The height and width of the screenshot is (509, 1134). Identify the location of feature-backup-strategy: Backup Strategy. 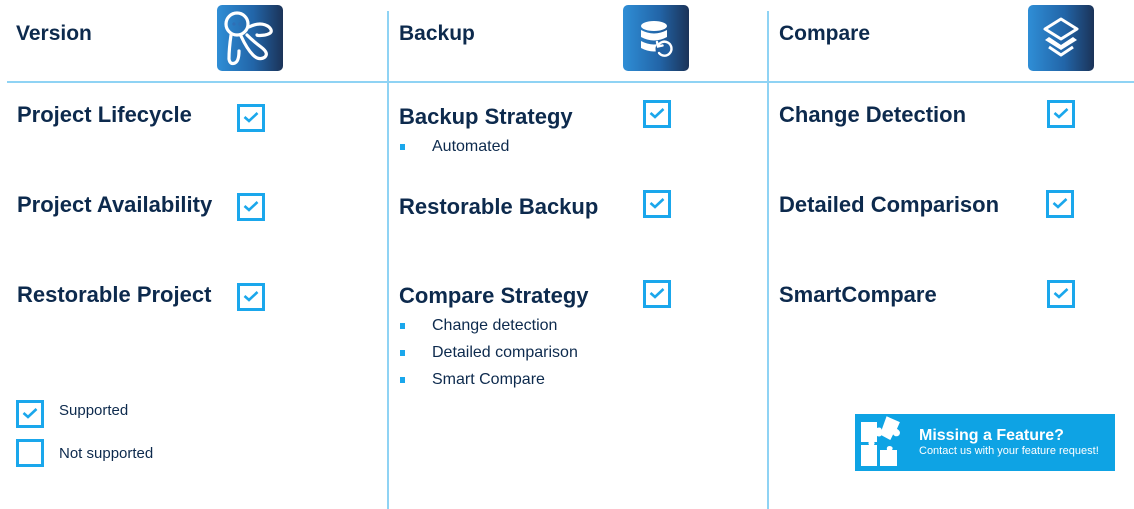
(486, 116).